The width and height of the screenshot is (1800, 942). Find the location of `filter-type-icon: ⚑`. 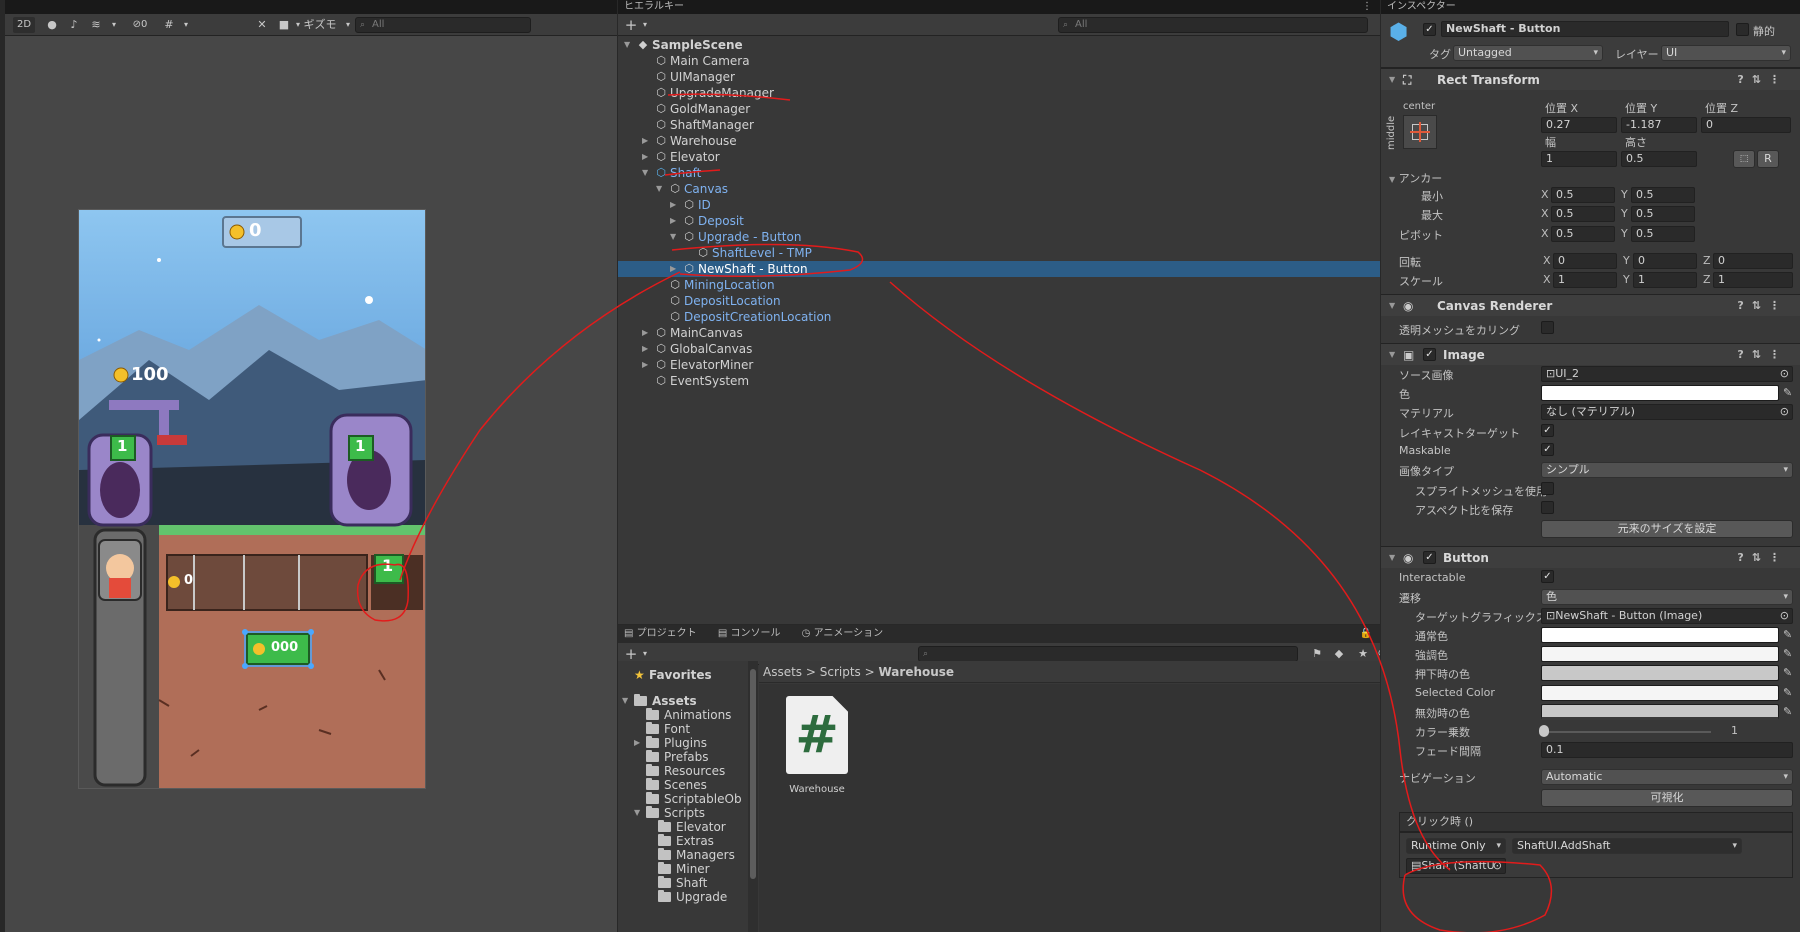

filter-type-icon: ⚑ is located at coordinates (1317, 654).